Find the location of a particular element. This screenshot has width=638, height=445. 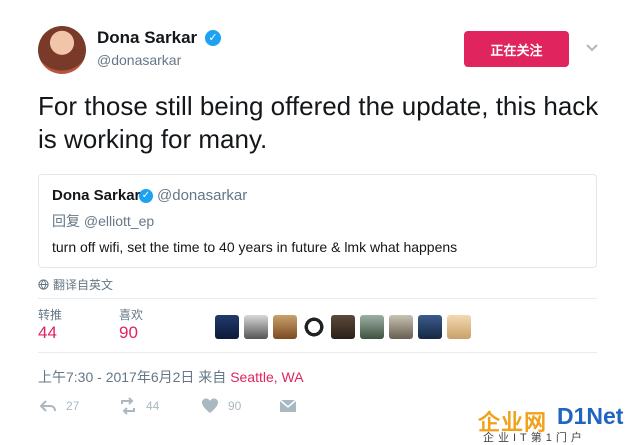

reply-to-handle: @elliott_ep is located at coordinates (119, 221).